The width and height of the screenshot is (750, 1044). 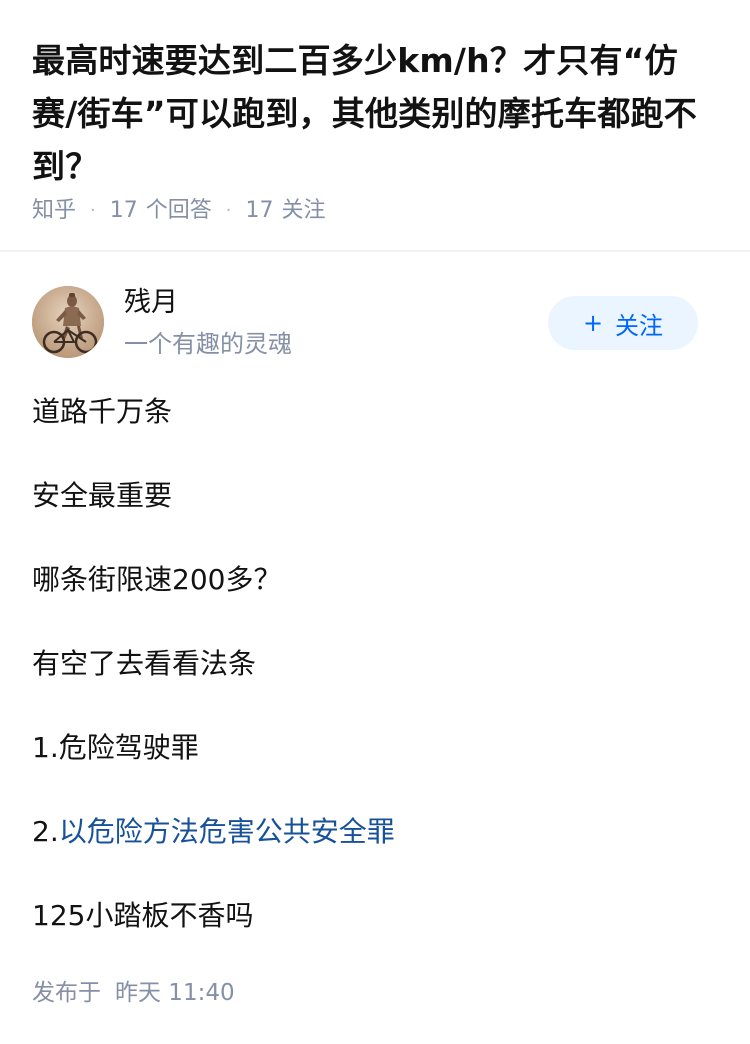 What do you see at coordinates (115, 747) in the screenshot?
I see `answer-paragraph: 1.危险驾驶罪` at bounding box center [115, 747].